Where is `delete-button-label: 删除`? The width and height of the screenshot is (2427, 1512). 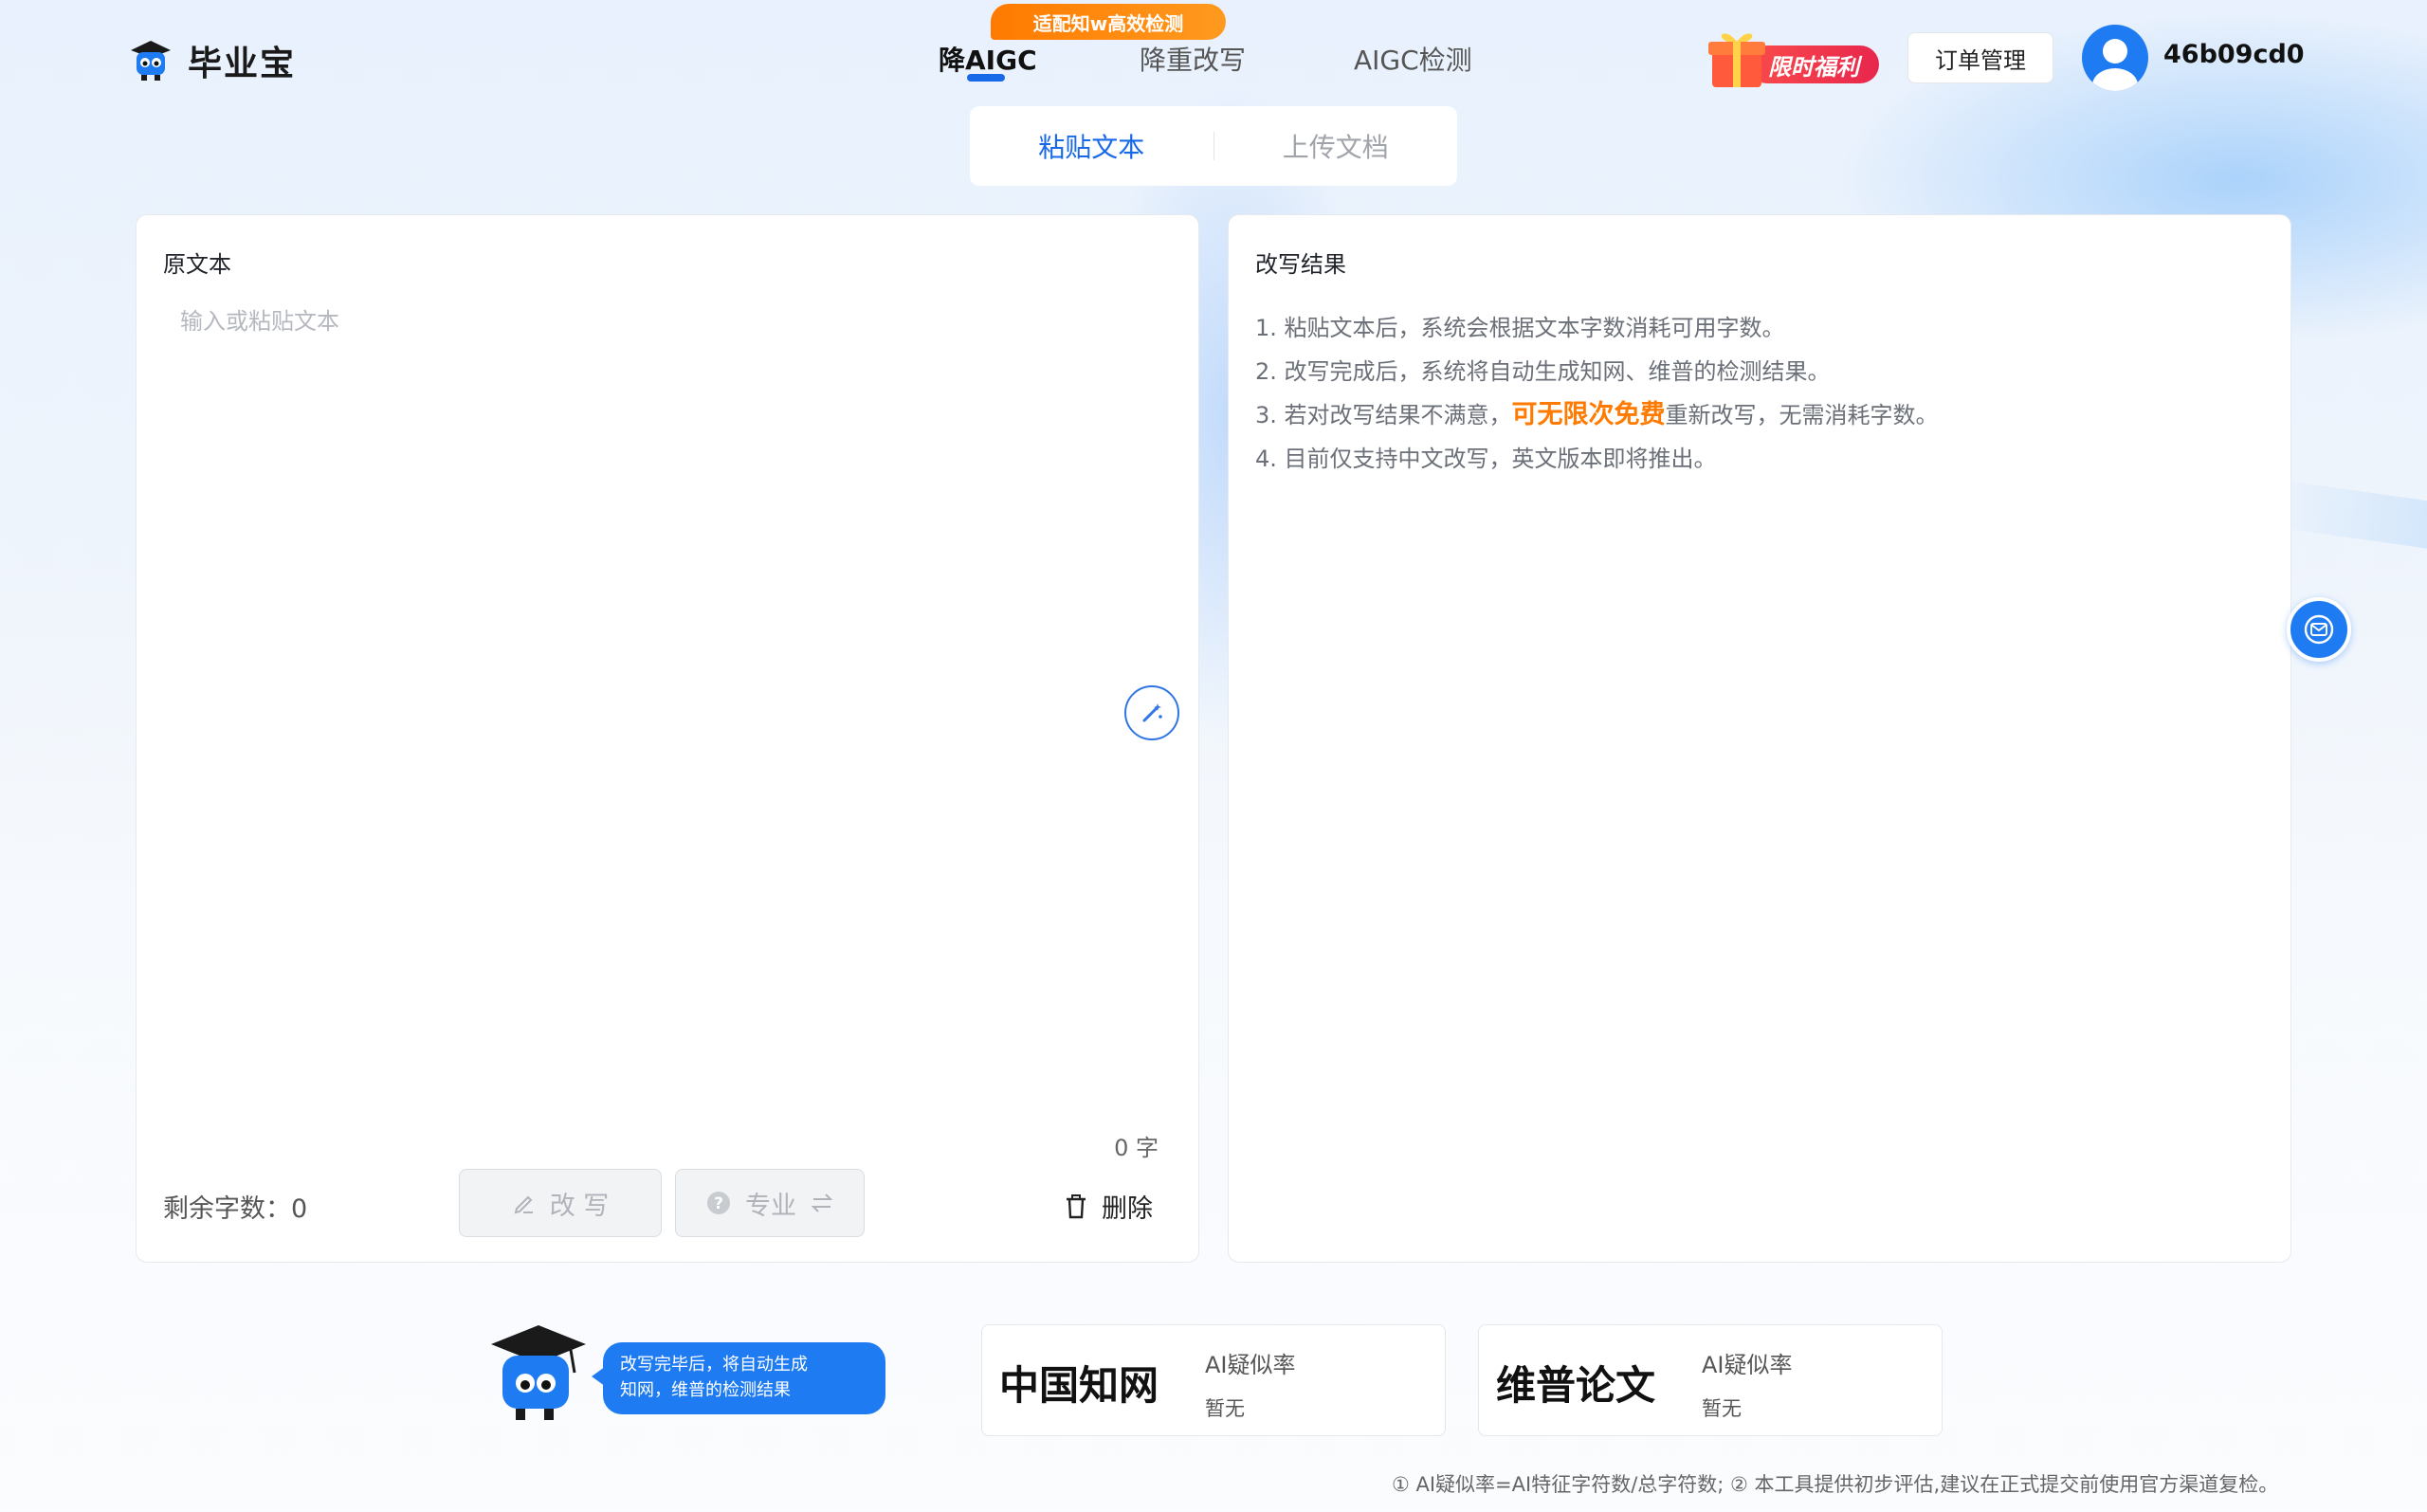 delete-button-label: 删除 is located at coordinates (1127, 1209).